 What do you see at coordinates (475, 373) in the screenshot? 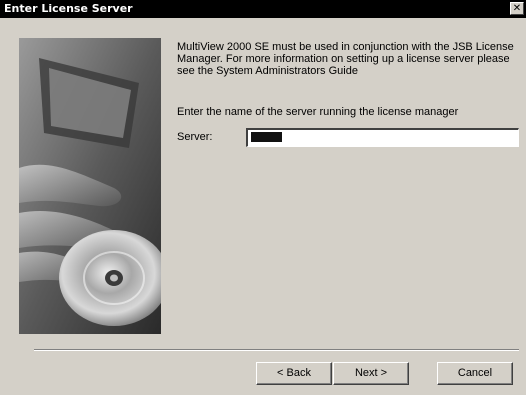
I see `cancel-button: Cancel` at bounding box center [475, 373].